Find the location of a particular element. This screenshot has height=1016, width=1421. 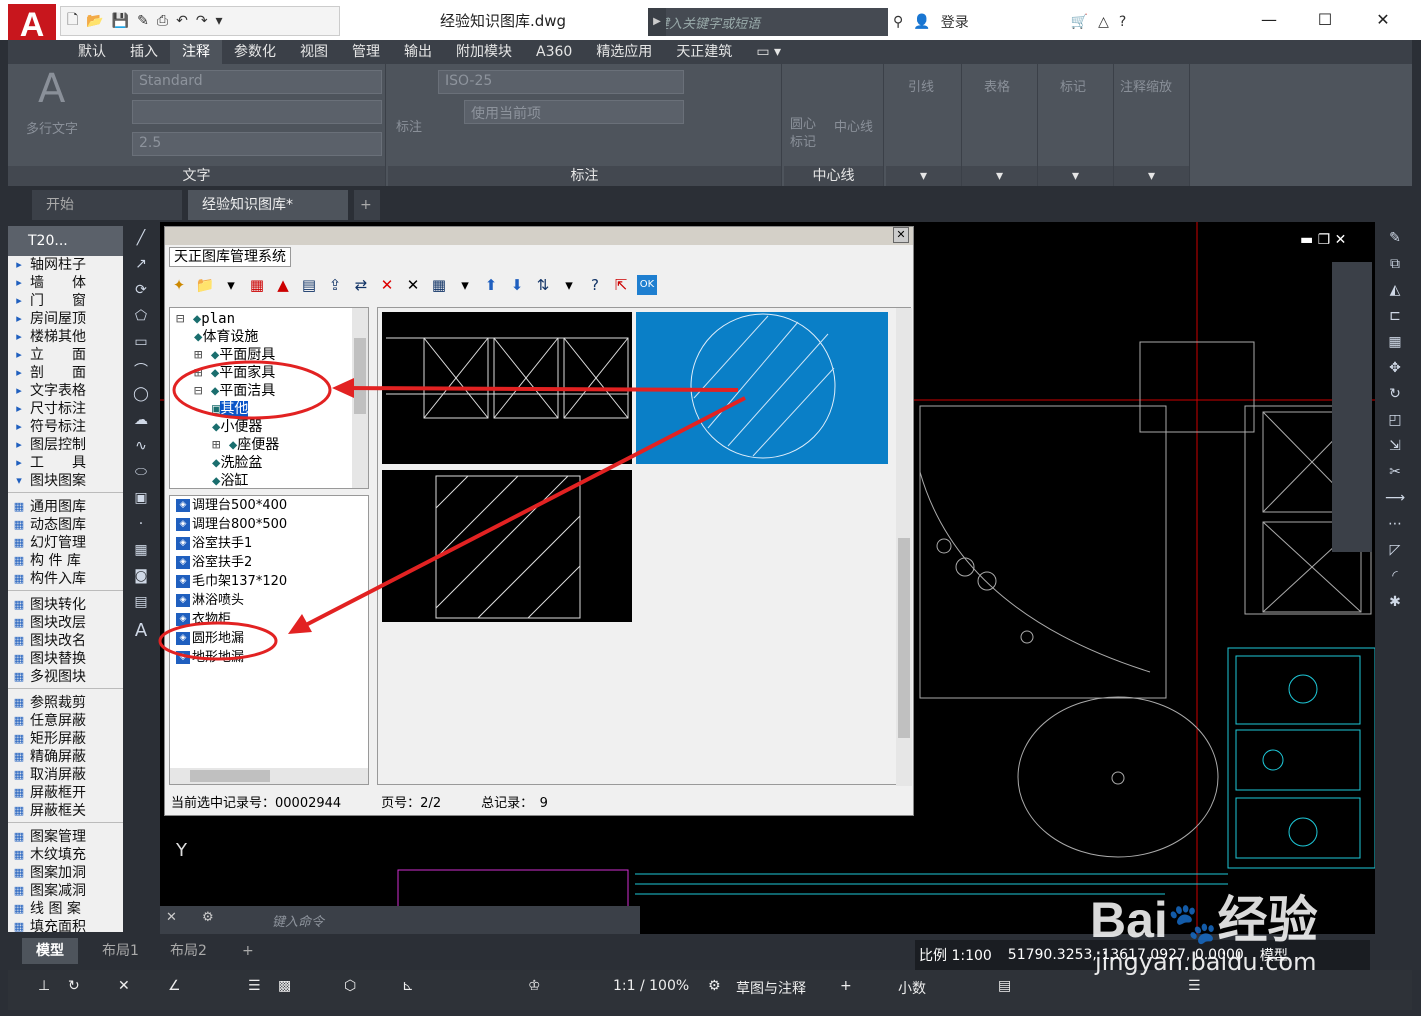

palette-block-item: ▦ 多视图块 is located at coordinates (65, 677).